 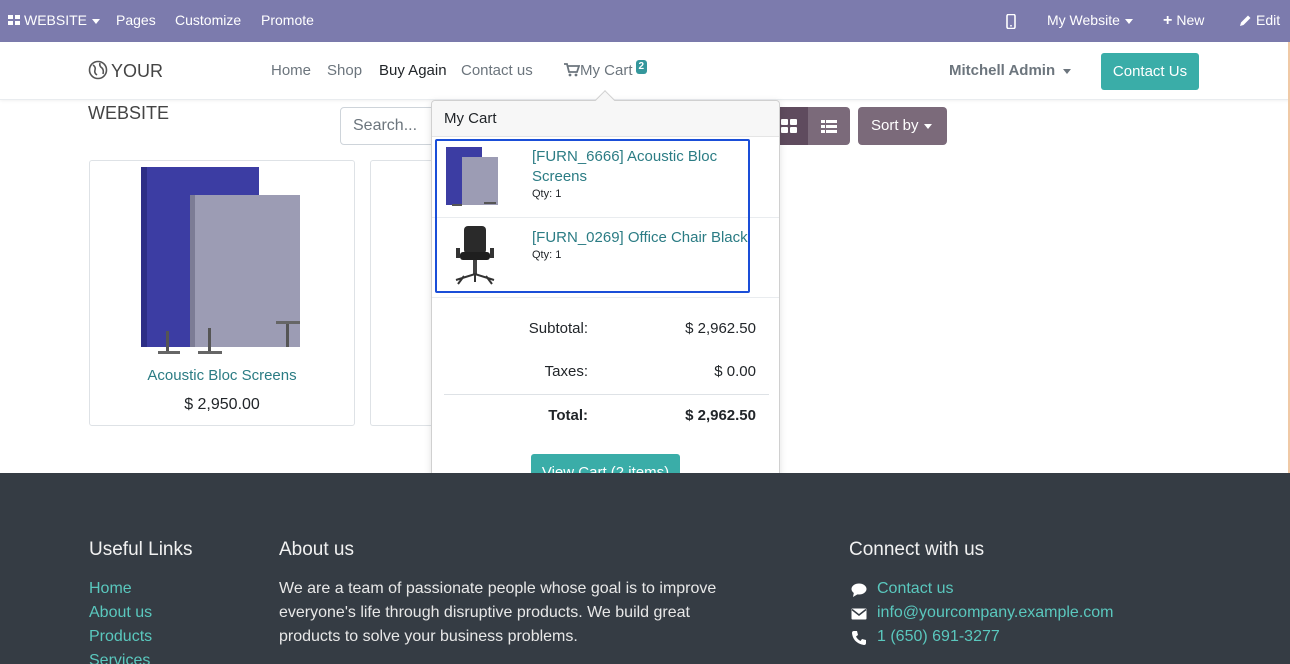 I want to click on globe-icon, so click(x=98, y=70).